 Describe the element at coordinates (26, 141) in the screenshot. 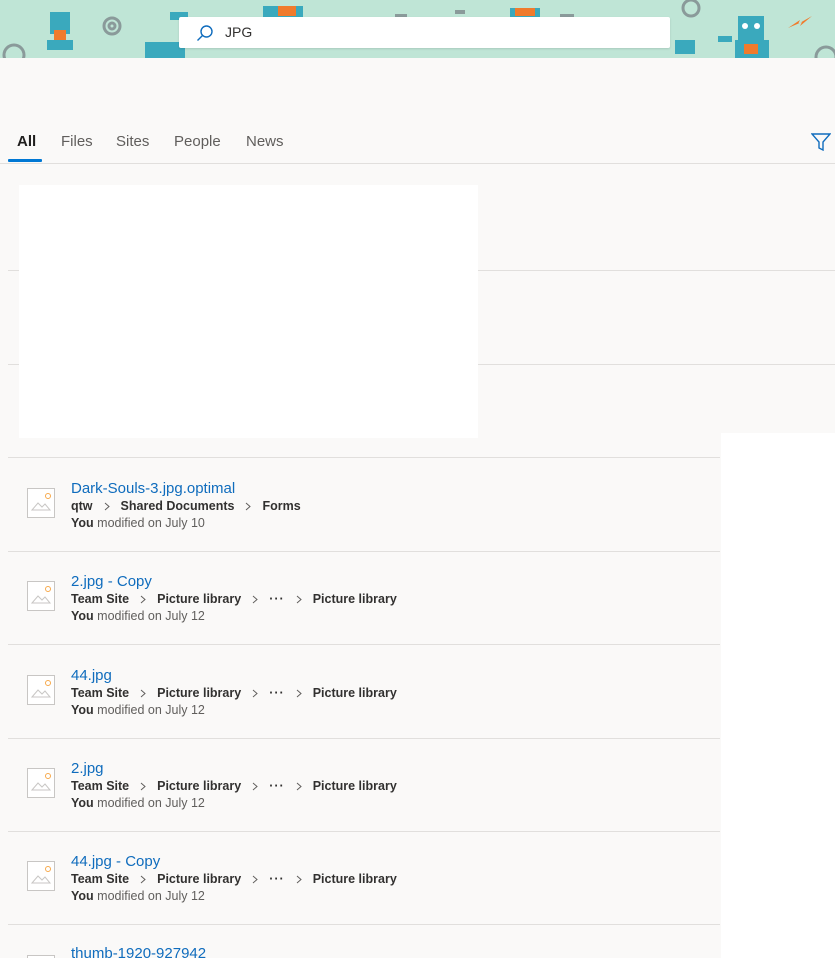

I see `tab-all: All` at that location.